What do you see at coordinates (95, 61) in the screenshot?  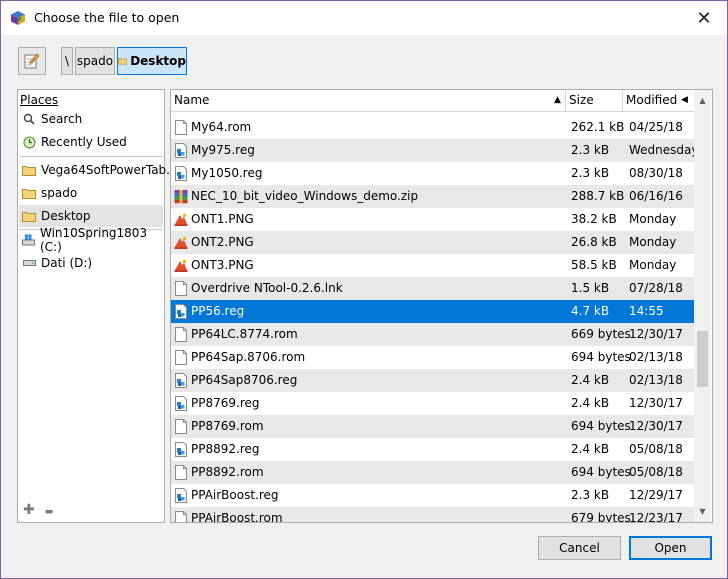 I see `breadcrumb-spado: spado` at bounding box center [95, 61].